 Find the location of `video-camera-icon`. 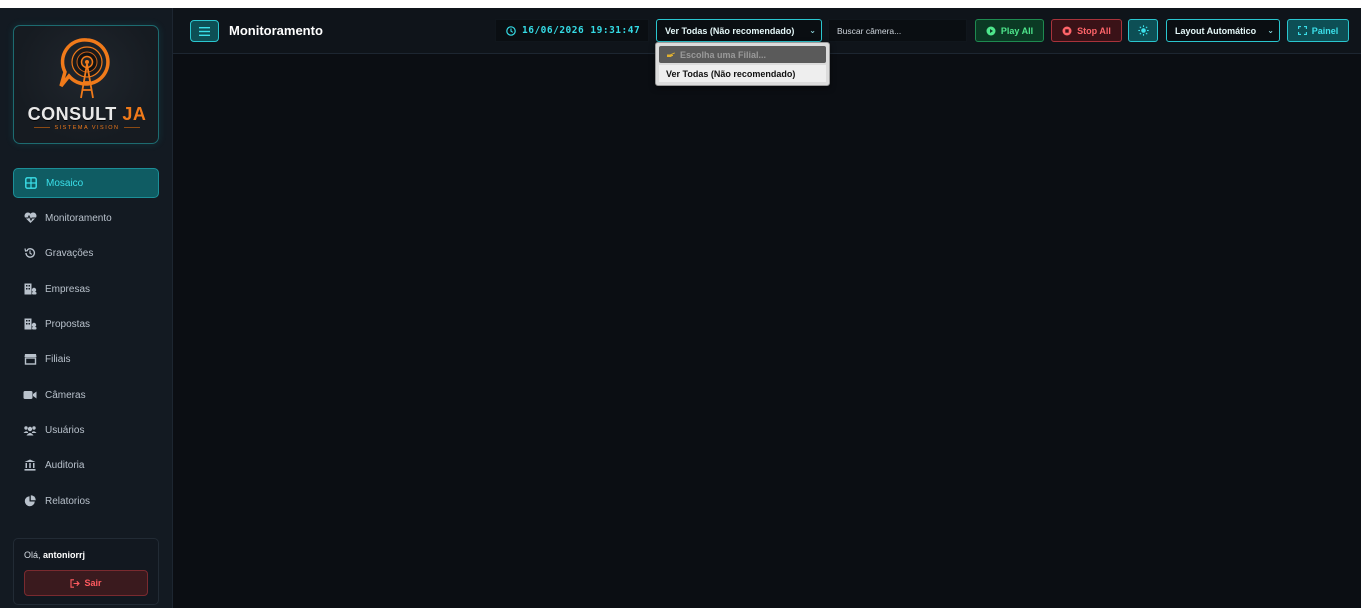

video-camera-icon is located at coordinates (30, 395).